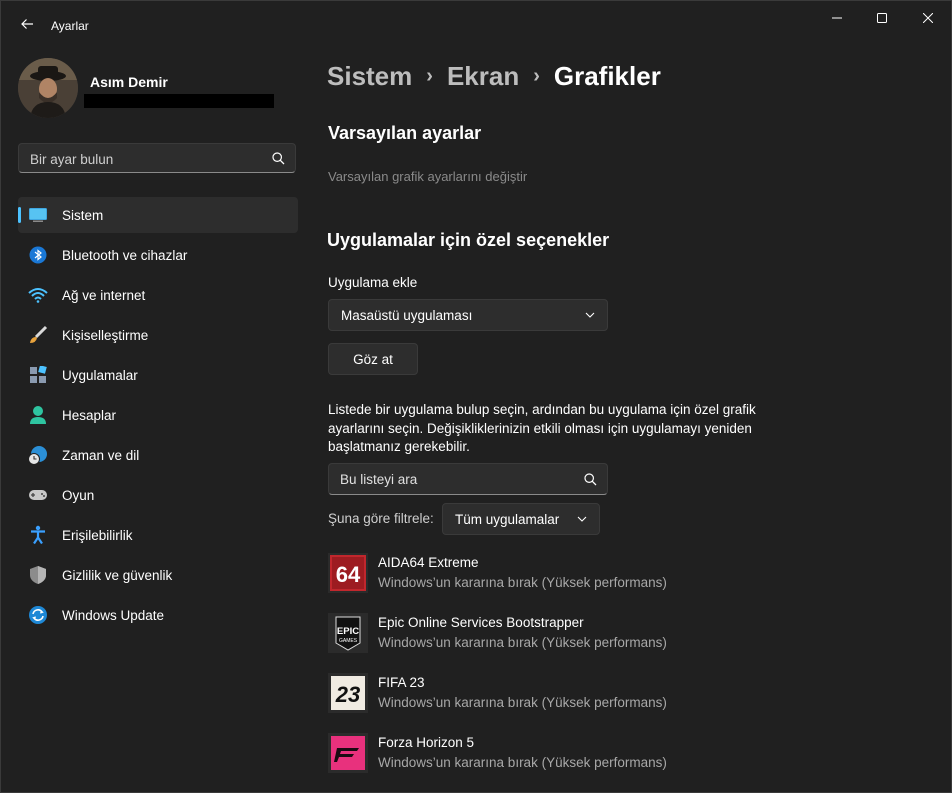 The height and width of the screenshot is (793, 952). I want to click on aida64-icon-text: 64, so click(348, 574).